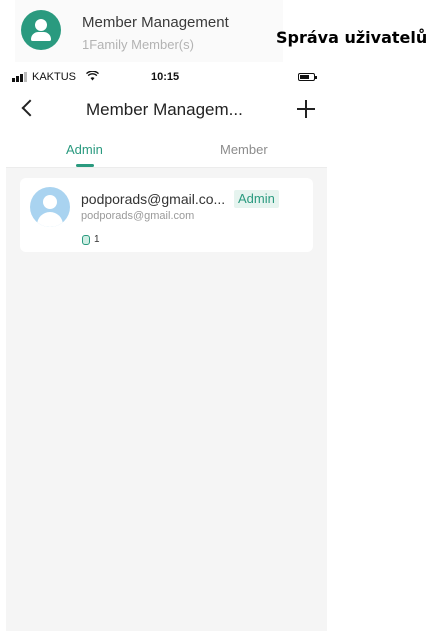  Describe the element at coordinates (138, 44) in the screenshot. I see `banner-subtitle: 1Family Member(s)` at that location.